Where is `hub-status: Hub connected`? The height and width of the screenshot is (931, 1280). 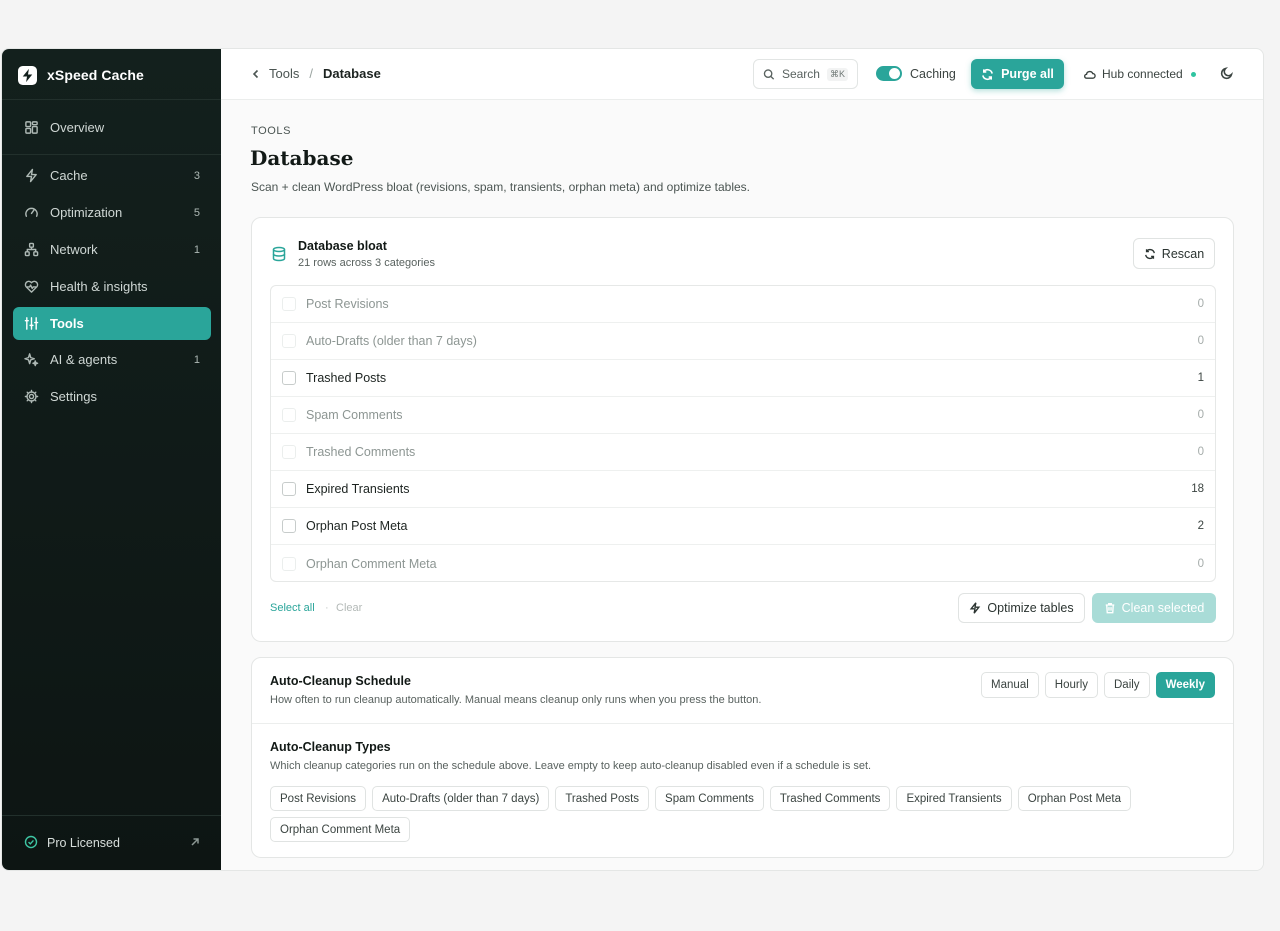
hub-status: Hub connected is located at coordinates (1139, 74).